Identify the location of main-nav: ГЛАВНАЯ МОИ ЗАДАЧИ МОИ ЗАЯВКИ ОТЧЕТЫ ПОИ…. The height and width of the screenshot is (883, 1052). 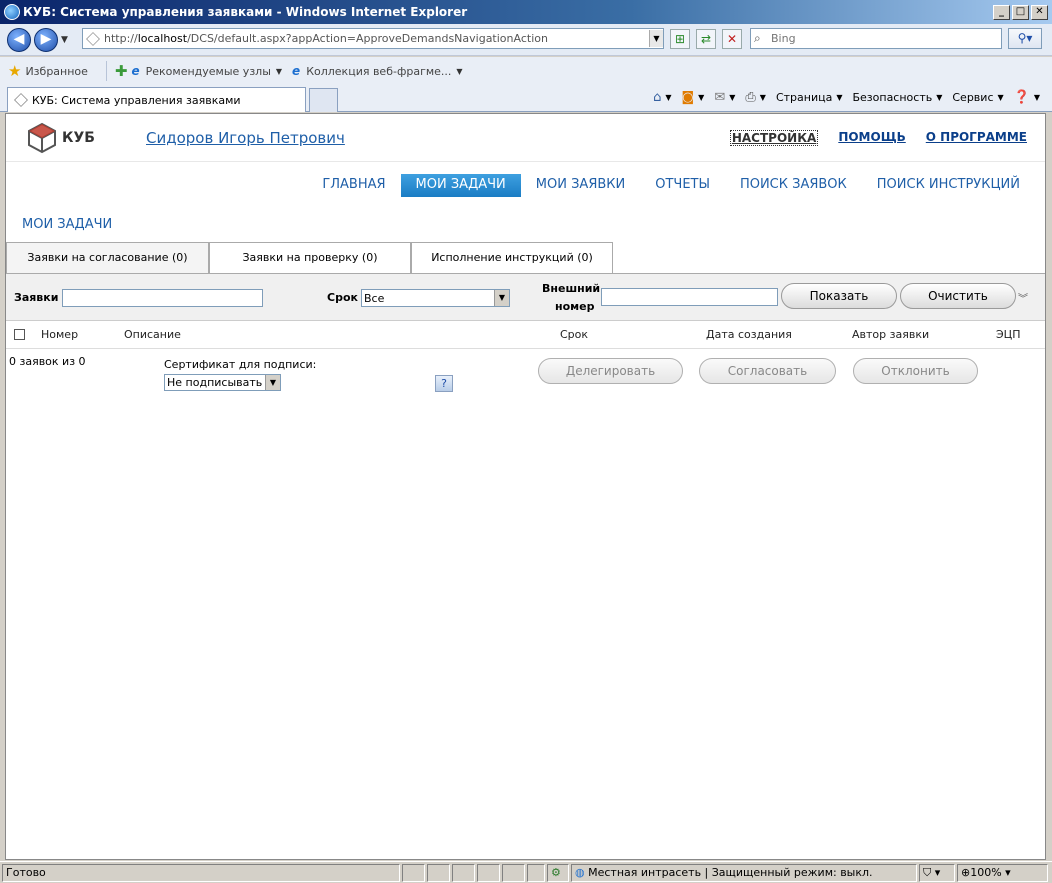
(671, 185).